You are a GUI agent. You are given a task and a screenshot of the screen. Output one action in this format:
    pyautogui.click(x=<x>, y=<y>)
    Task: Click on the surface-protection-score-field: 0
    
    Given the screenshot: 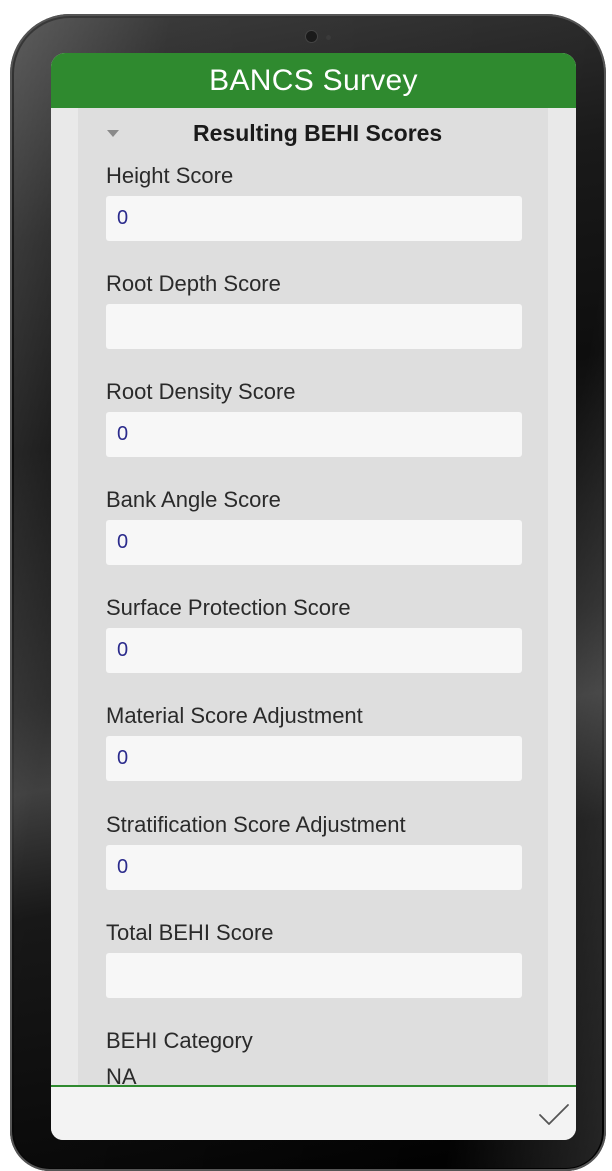 What is the action you would take?
    pyautogui.click(x=314, y=650)
    